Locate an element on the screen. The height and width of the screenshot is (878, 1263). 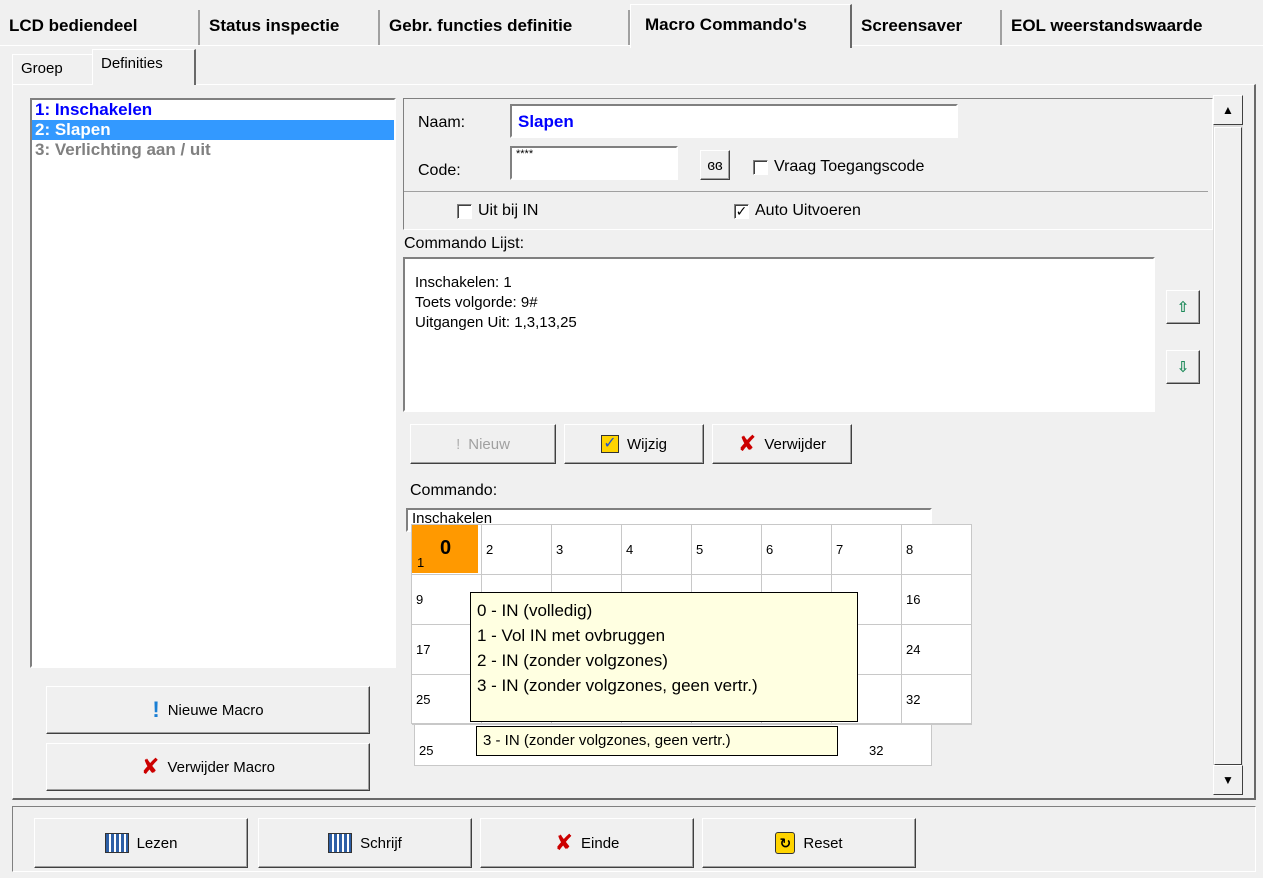
check-icon: ✓ is located at coordinates (610, 444).